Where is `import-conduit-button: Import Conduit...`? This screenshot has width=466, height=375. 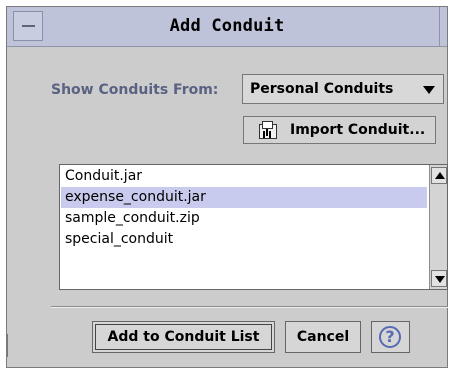
import-conduit-button: Import Conduit... is located at coordinates (339, 130).